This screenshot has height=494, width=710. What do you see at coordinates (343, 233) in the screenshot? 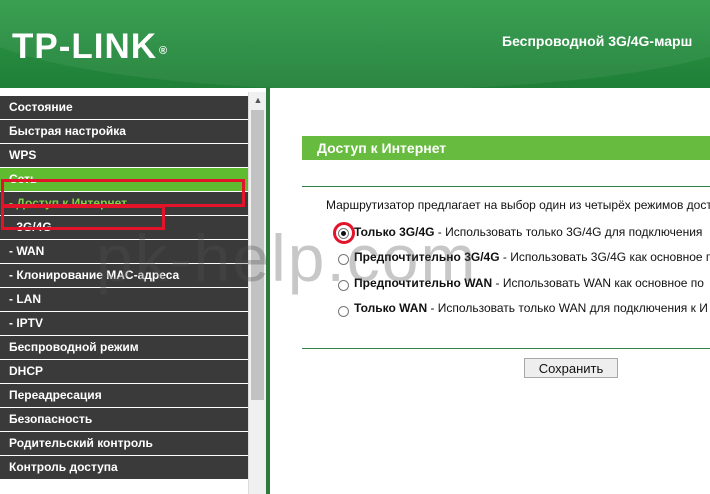
I see `radio-only-3g4g` at bounding box center [343, 233].